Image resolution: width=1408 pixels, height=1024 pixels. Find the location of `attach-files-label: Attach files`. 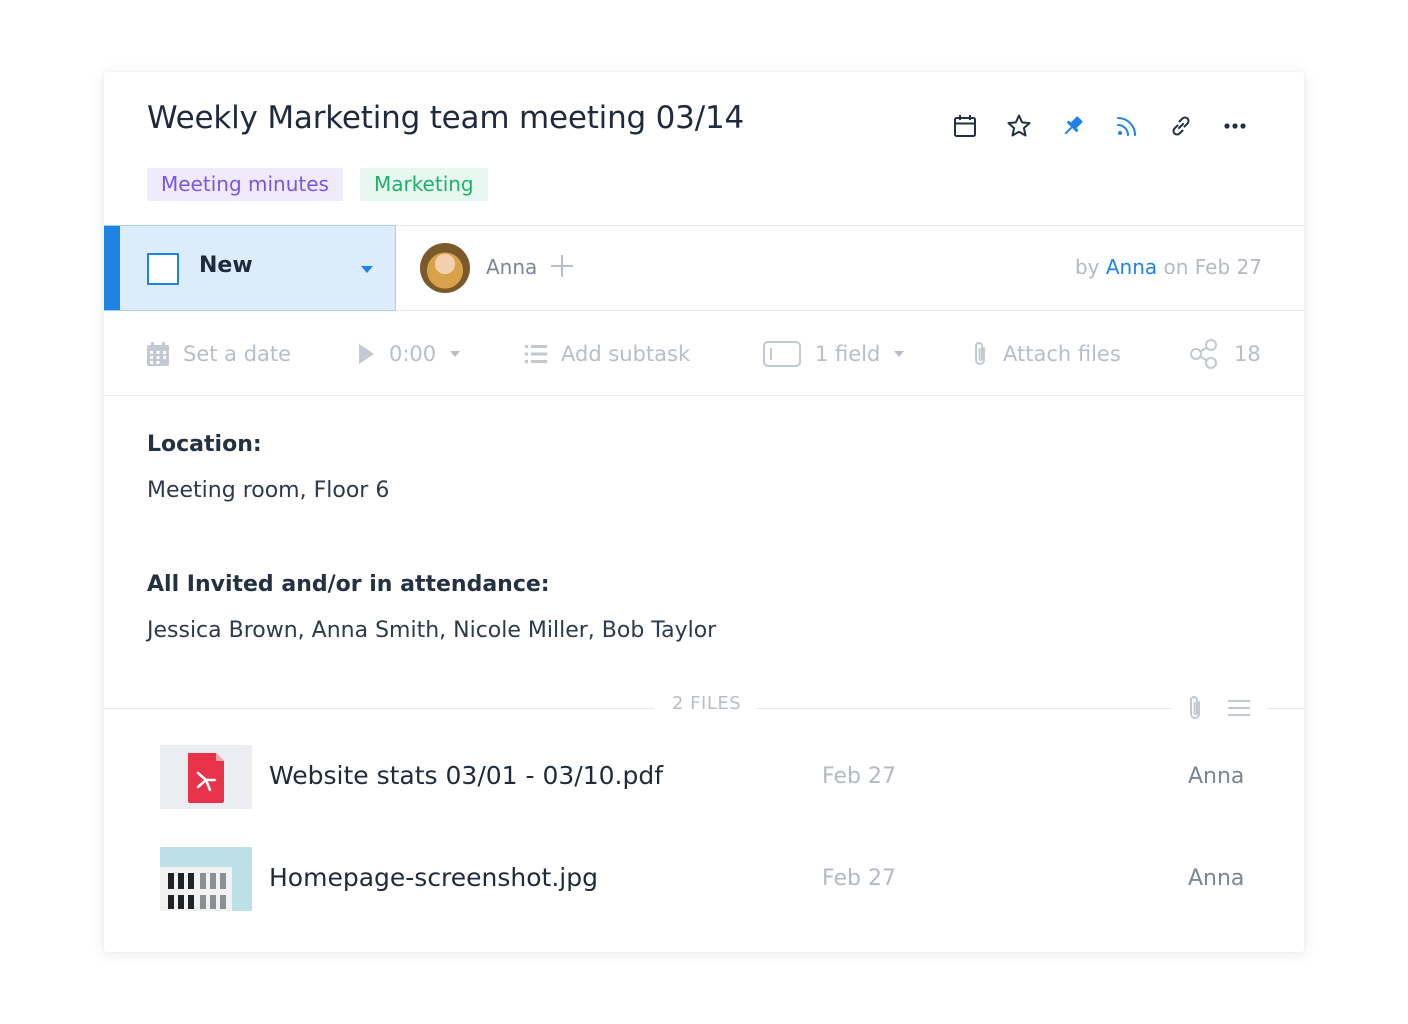

attach-files-label: Attach files is located at coordinates (1062, 353).